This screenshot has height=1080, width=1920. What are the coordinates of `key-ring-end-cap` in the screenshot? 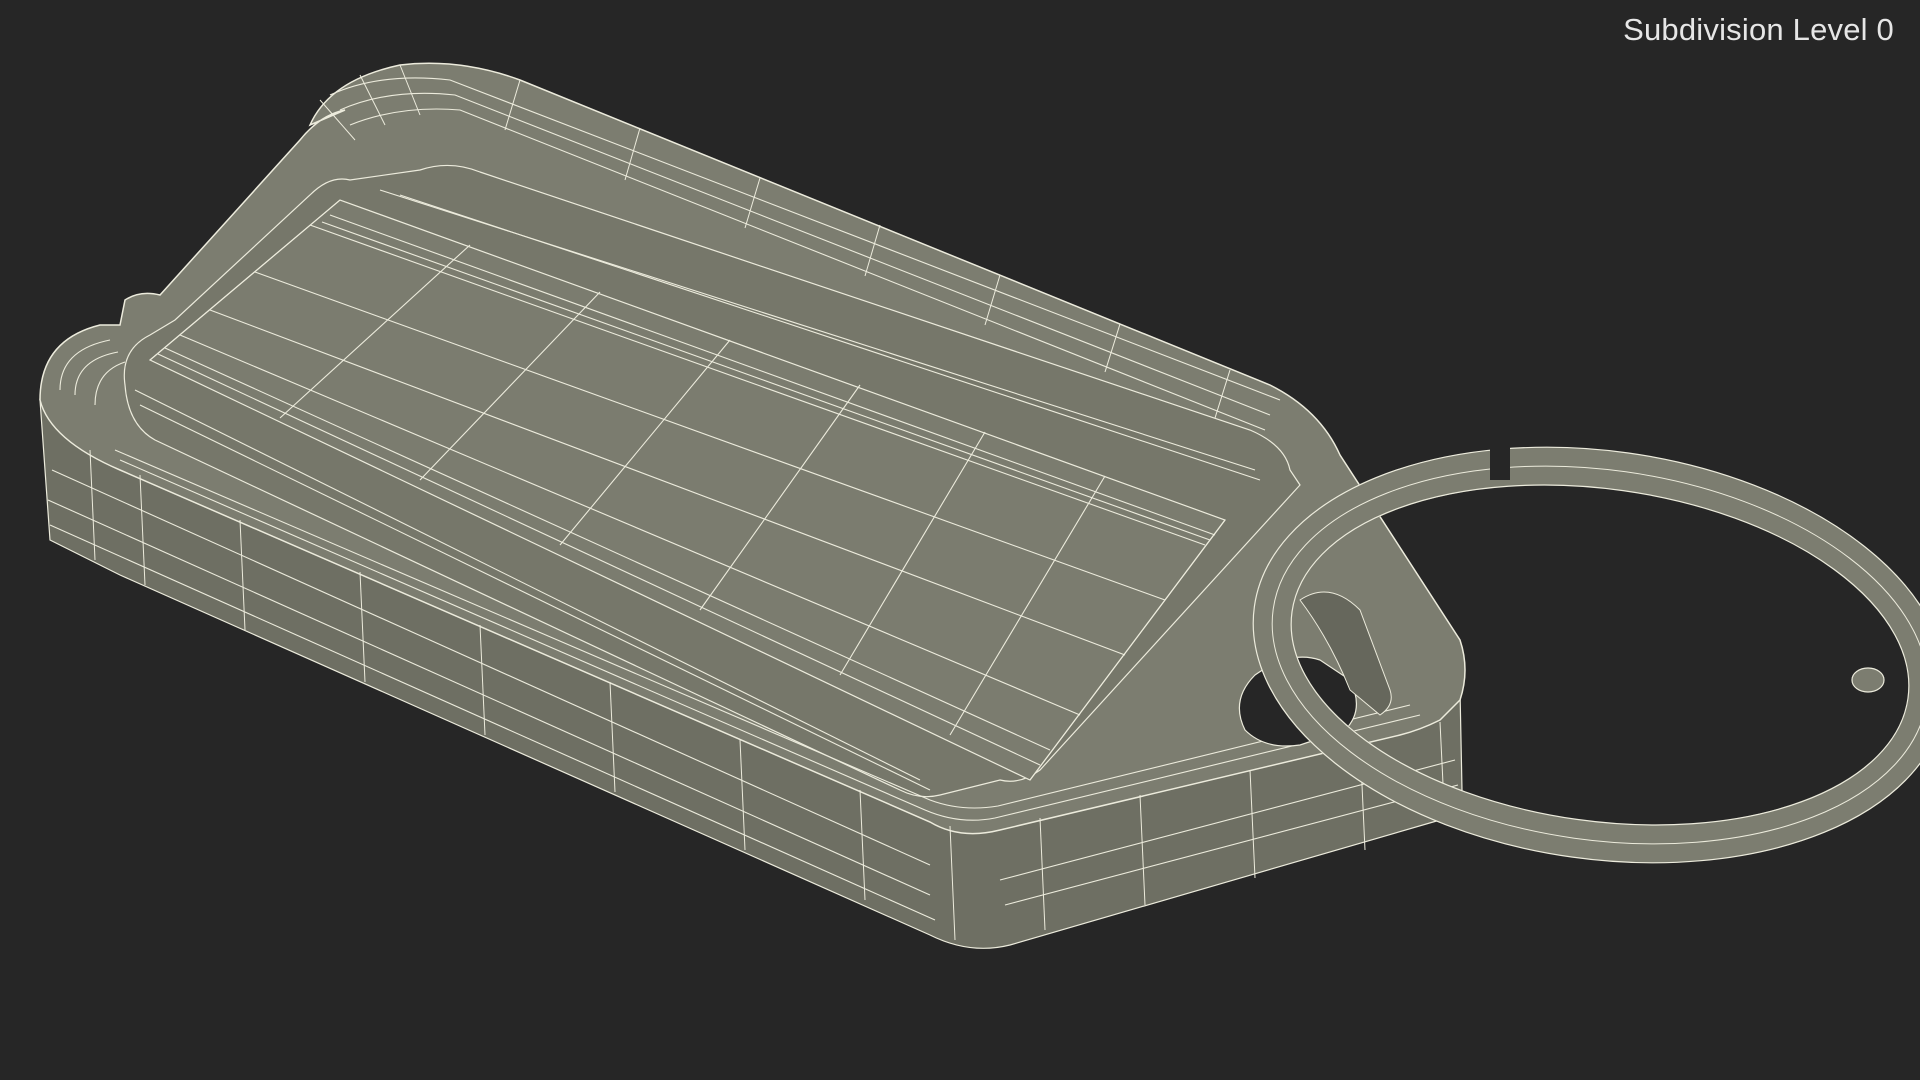 It's located at (1868, 680).